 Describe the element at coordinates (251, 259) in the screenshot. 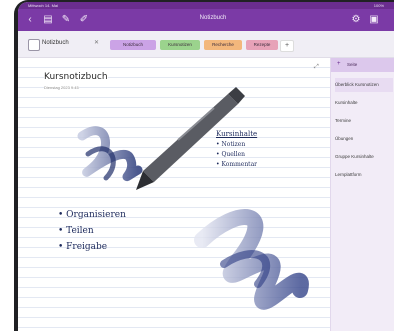

I see `brush-stroke-bottom` at that location.